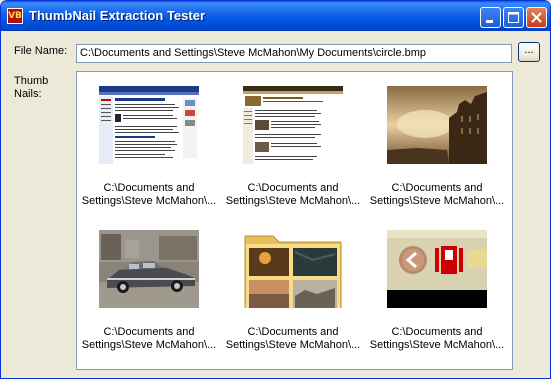 The width and height of the screenshot is (551, 379). What do you see at coordinates (275, 16) in the screenshot?
I see `title-bar: VB ThumbNail Extraction Tester` at bounding box center [275, 16].